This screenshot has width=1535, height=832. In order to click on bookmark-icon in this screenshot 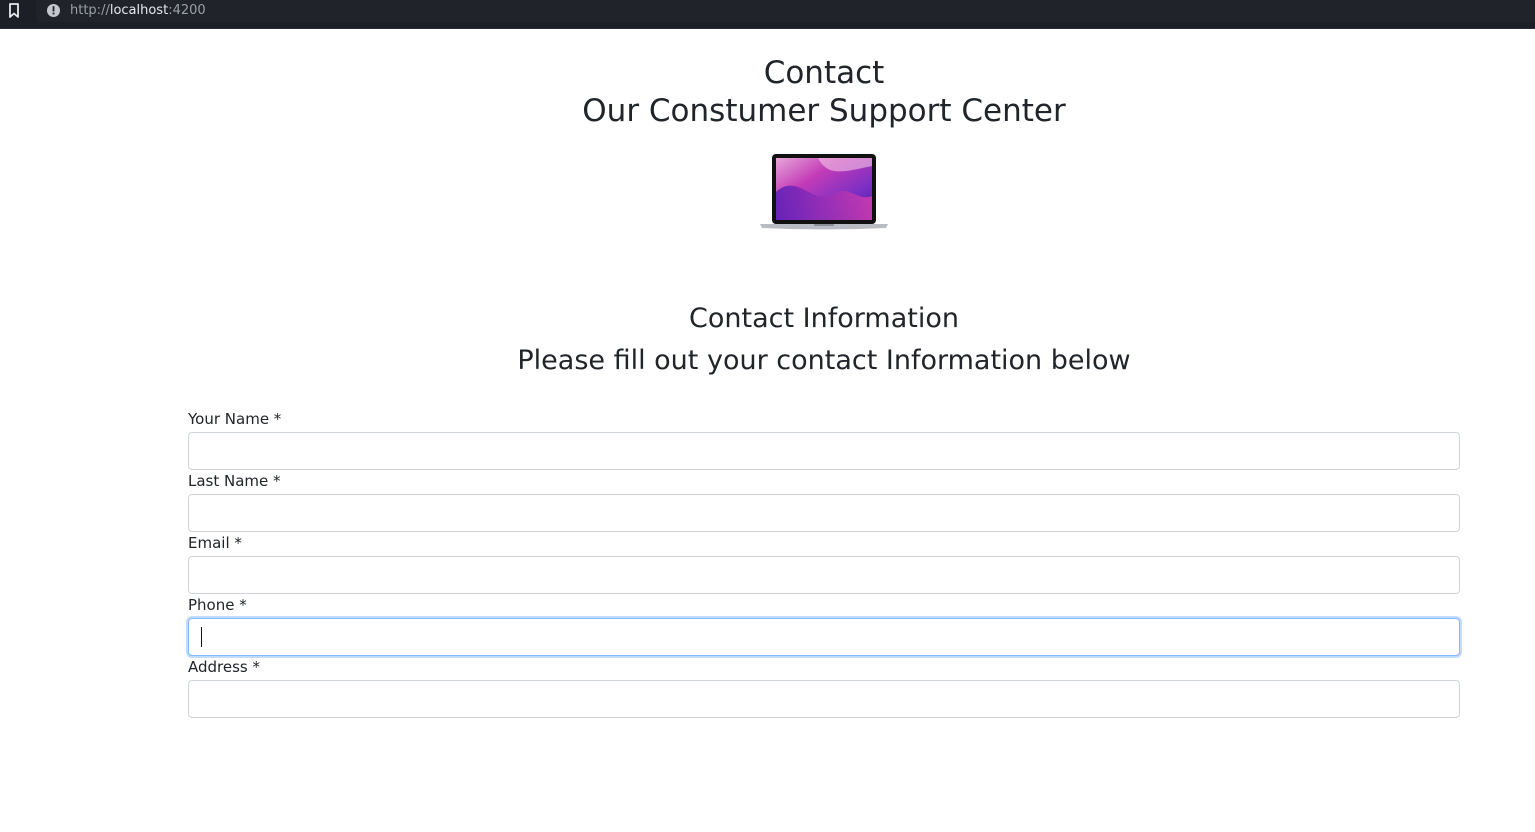, I will do `click(14, 10)`.